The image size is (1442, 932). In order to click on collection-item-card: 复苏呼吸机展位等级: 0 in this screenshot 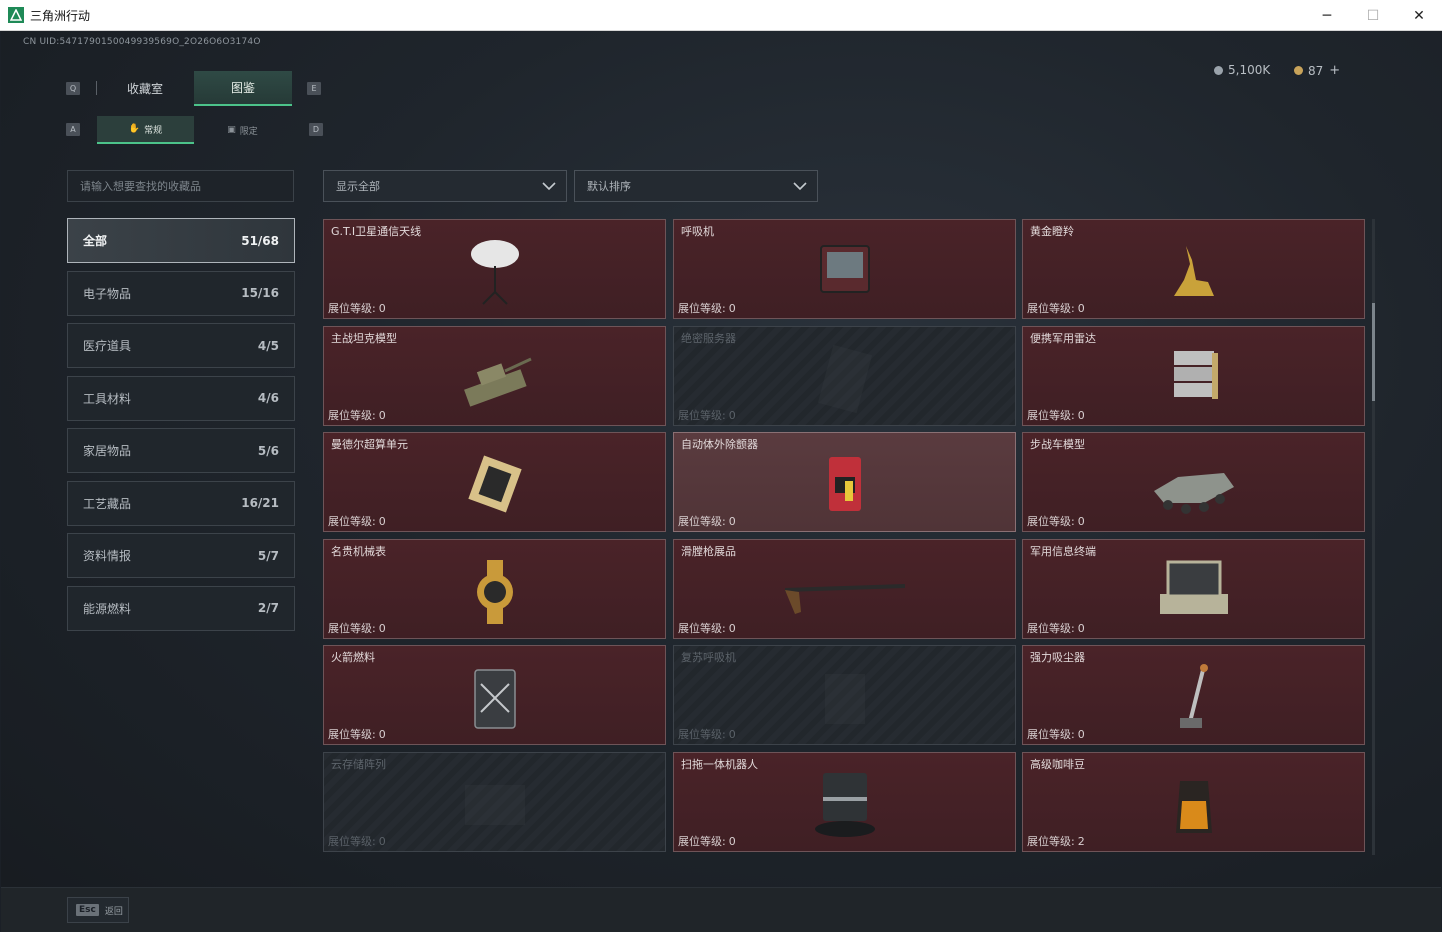, I will do `click(844, 695)`.